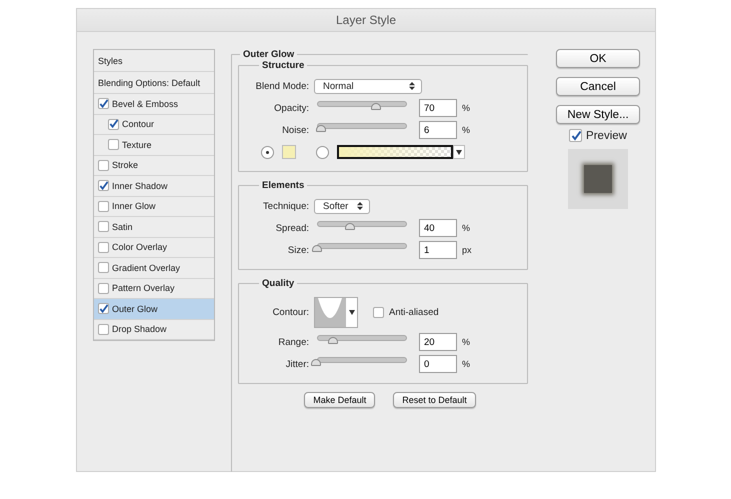 This screenshot has height=499, width=731. I want to click on section-title: Structure, so click(283, 65).